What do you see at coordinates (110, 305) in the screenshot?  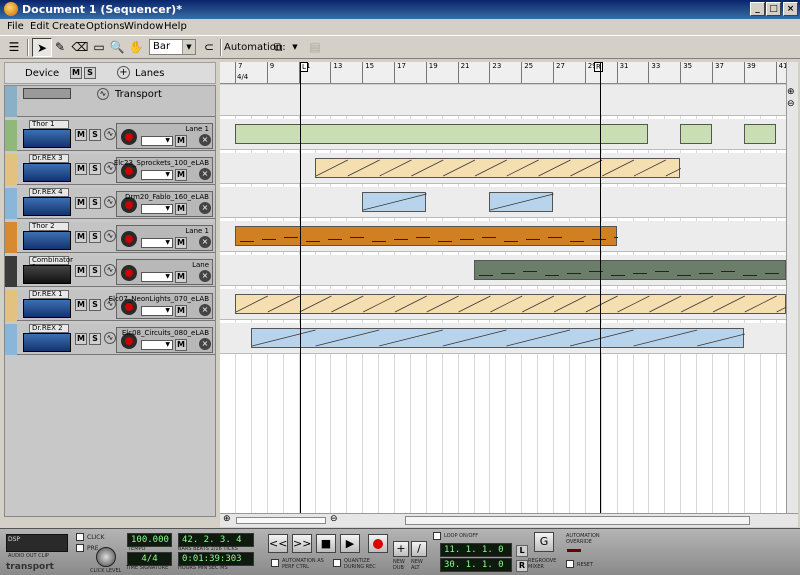 I see `track-row: Dr.REX 1 M S ∿ Elc07_NeonLights_070_eLAB ▼ M ×` at bounding box center [110, 305].